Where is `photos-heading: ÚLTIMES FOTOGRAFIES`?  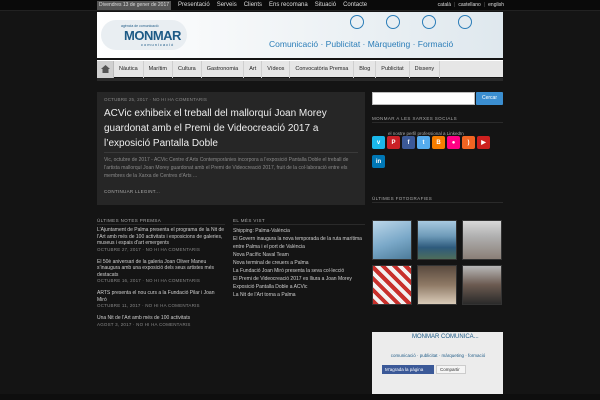
photos-heading: ÚLTIMES FOTOGRAFIES is located at coordinates (402, 198).